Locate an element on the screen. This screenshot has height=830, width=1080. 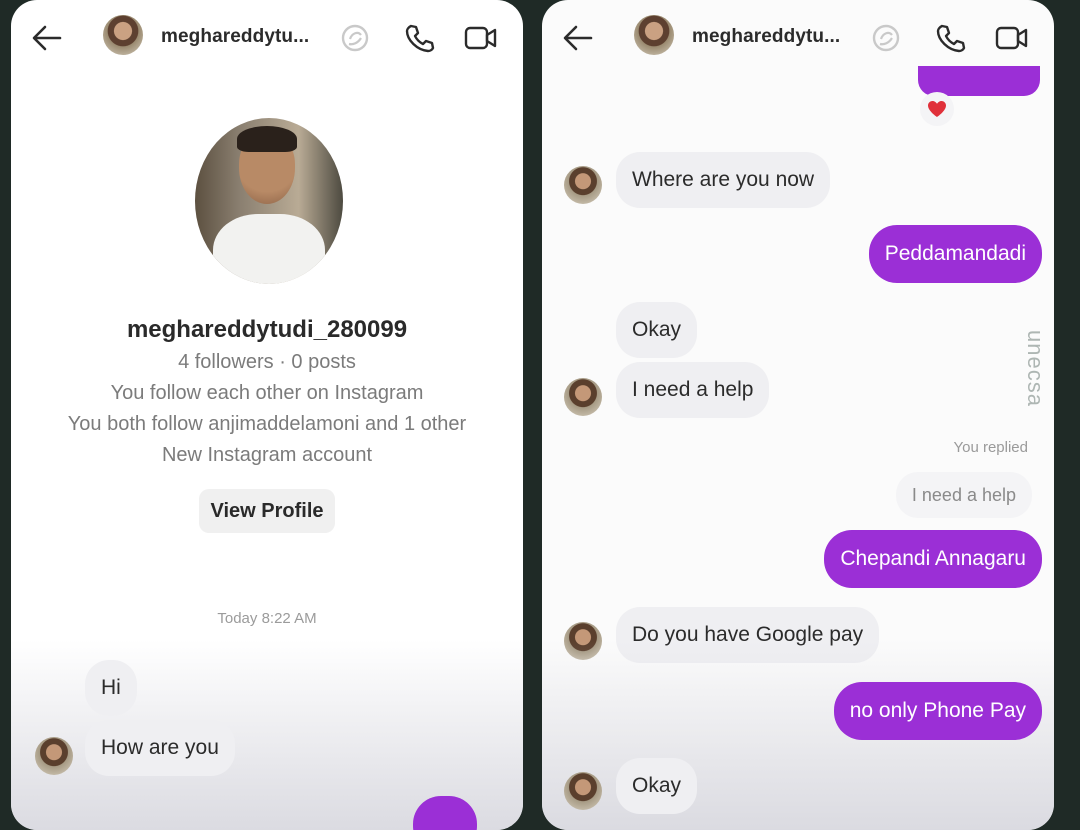
watermark-text: unecsa is located at coordinates (1035, 368).